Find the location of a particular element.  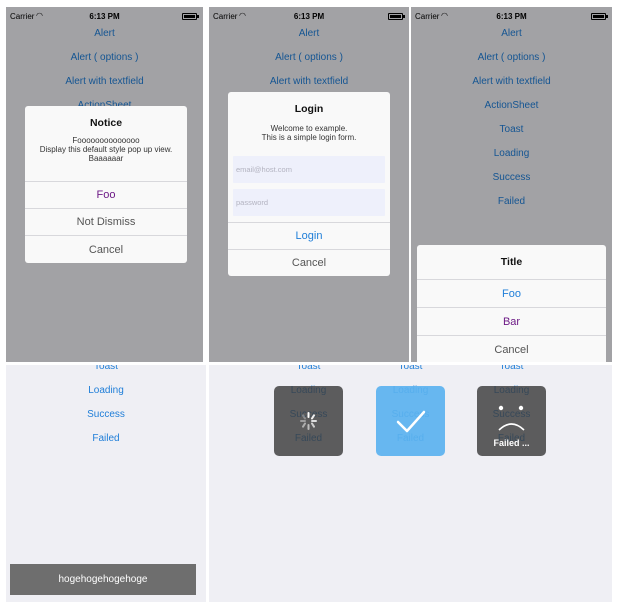

alert-message-line: Welcome to example. is located at coordinates (309, 128).